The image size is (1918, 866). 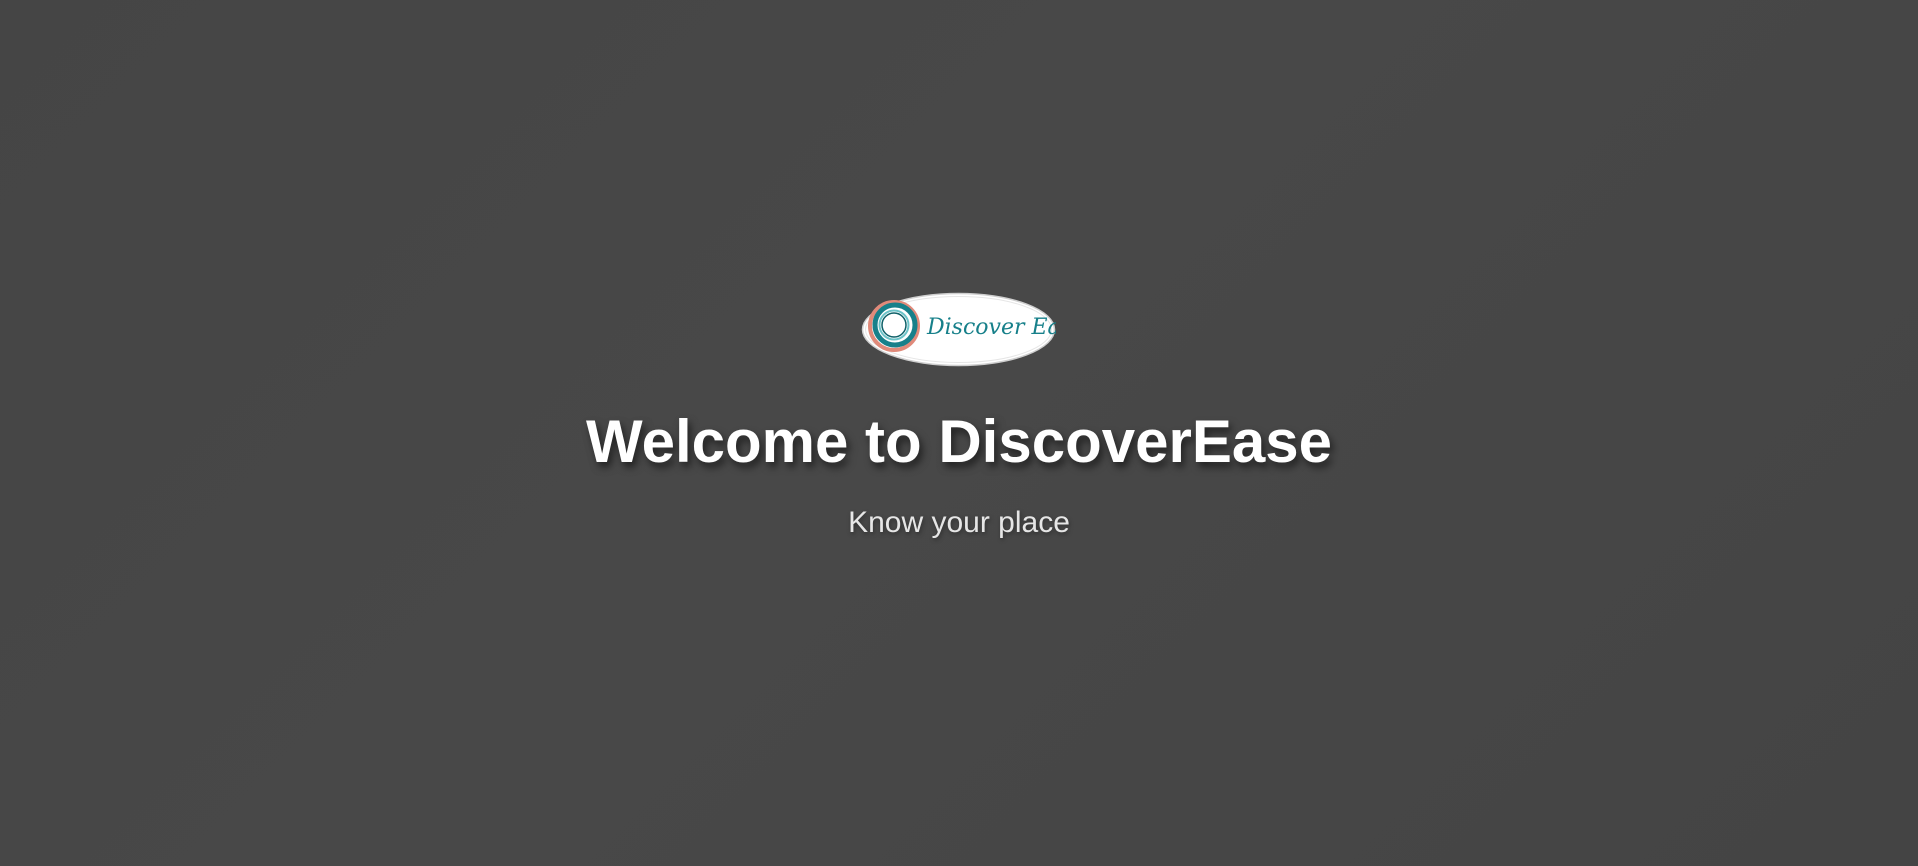 I want to click on logo-wordmark: Discover Ease, so click(x=991, y=327).